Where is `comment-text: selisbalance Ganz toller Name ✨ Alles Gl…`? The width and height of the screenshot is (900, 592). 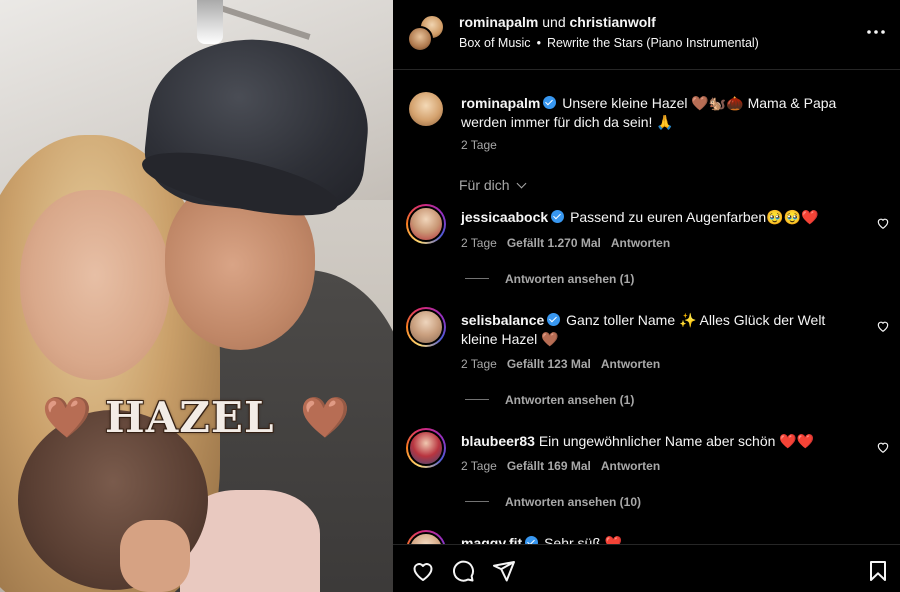
comment-text: selisbalance Ganz toller Name ✨ Alles Gl… is located at coordinates (661, 330).